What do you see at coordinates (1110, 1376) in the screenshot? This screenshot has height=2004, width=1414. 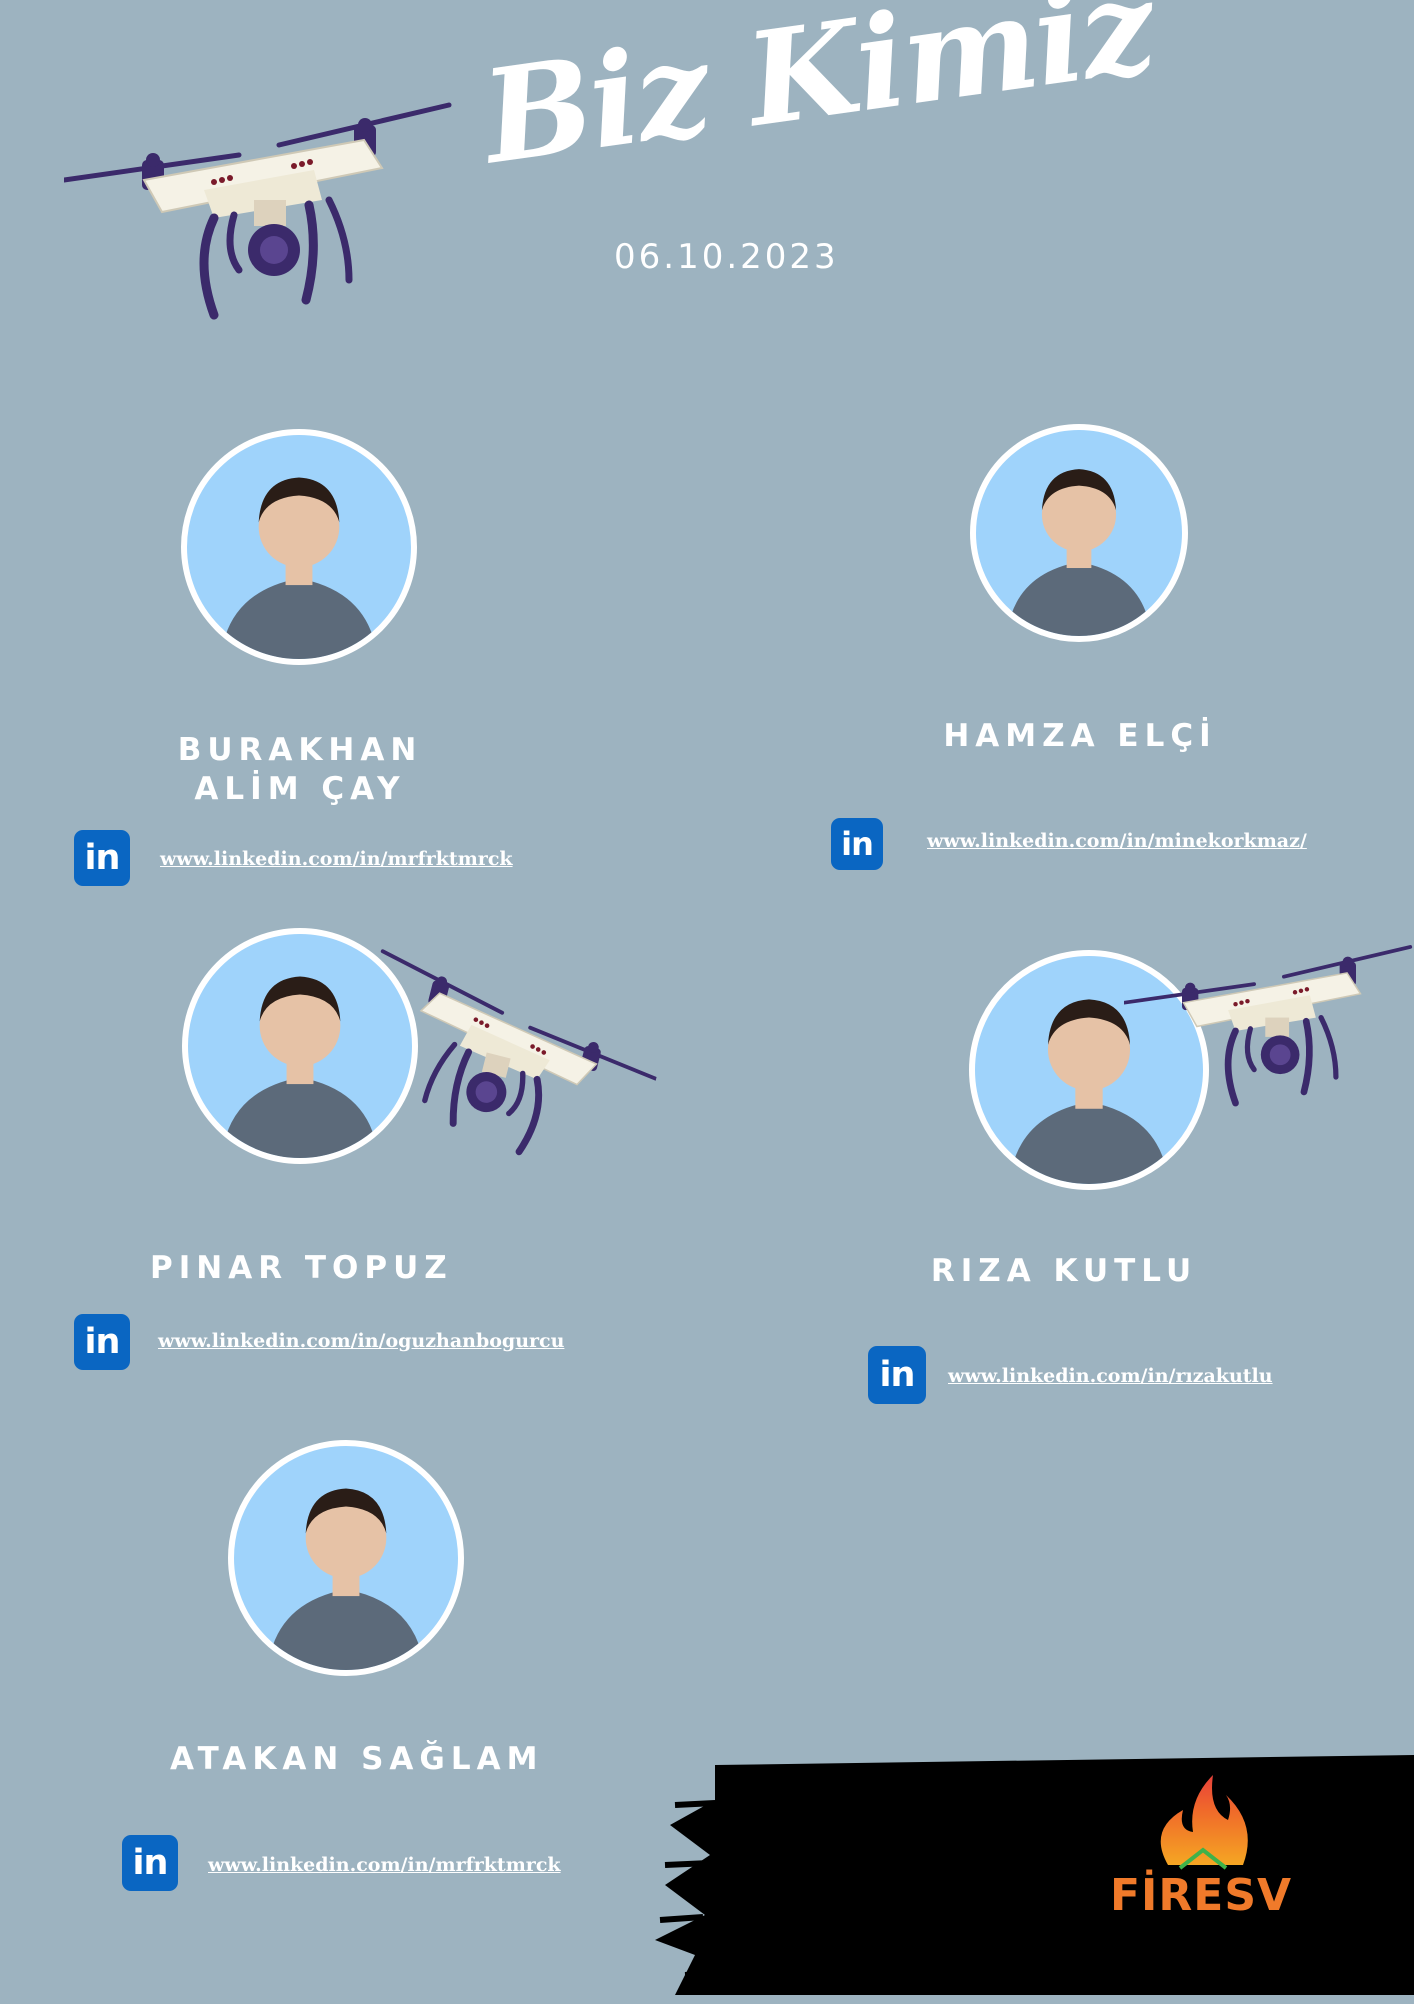 I see `linkedin-link: www.linkedin.com/in/rızakutlu` at bounding box center [1110, 1376].